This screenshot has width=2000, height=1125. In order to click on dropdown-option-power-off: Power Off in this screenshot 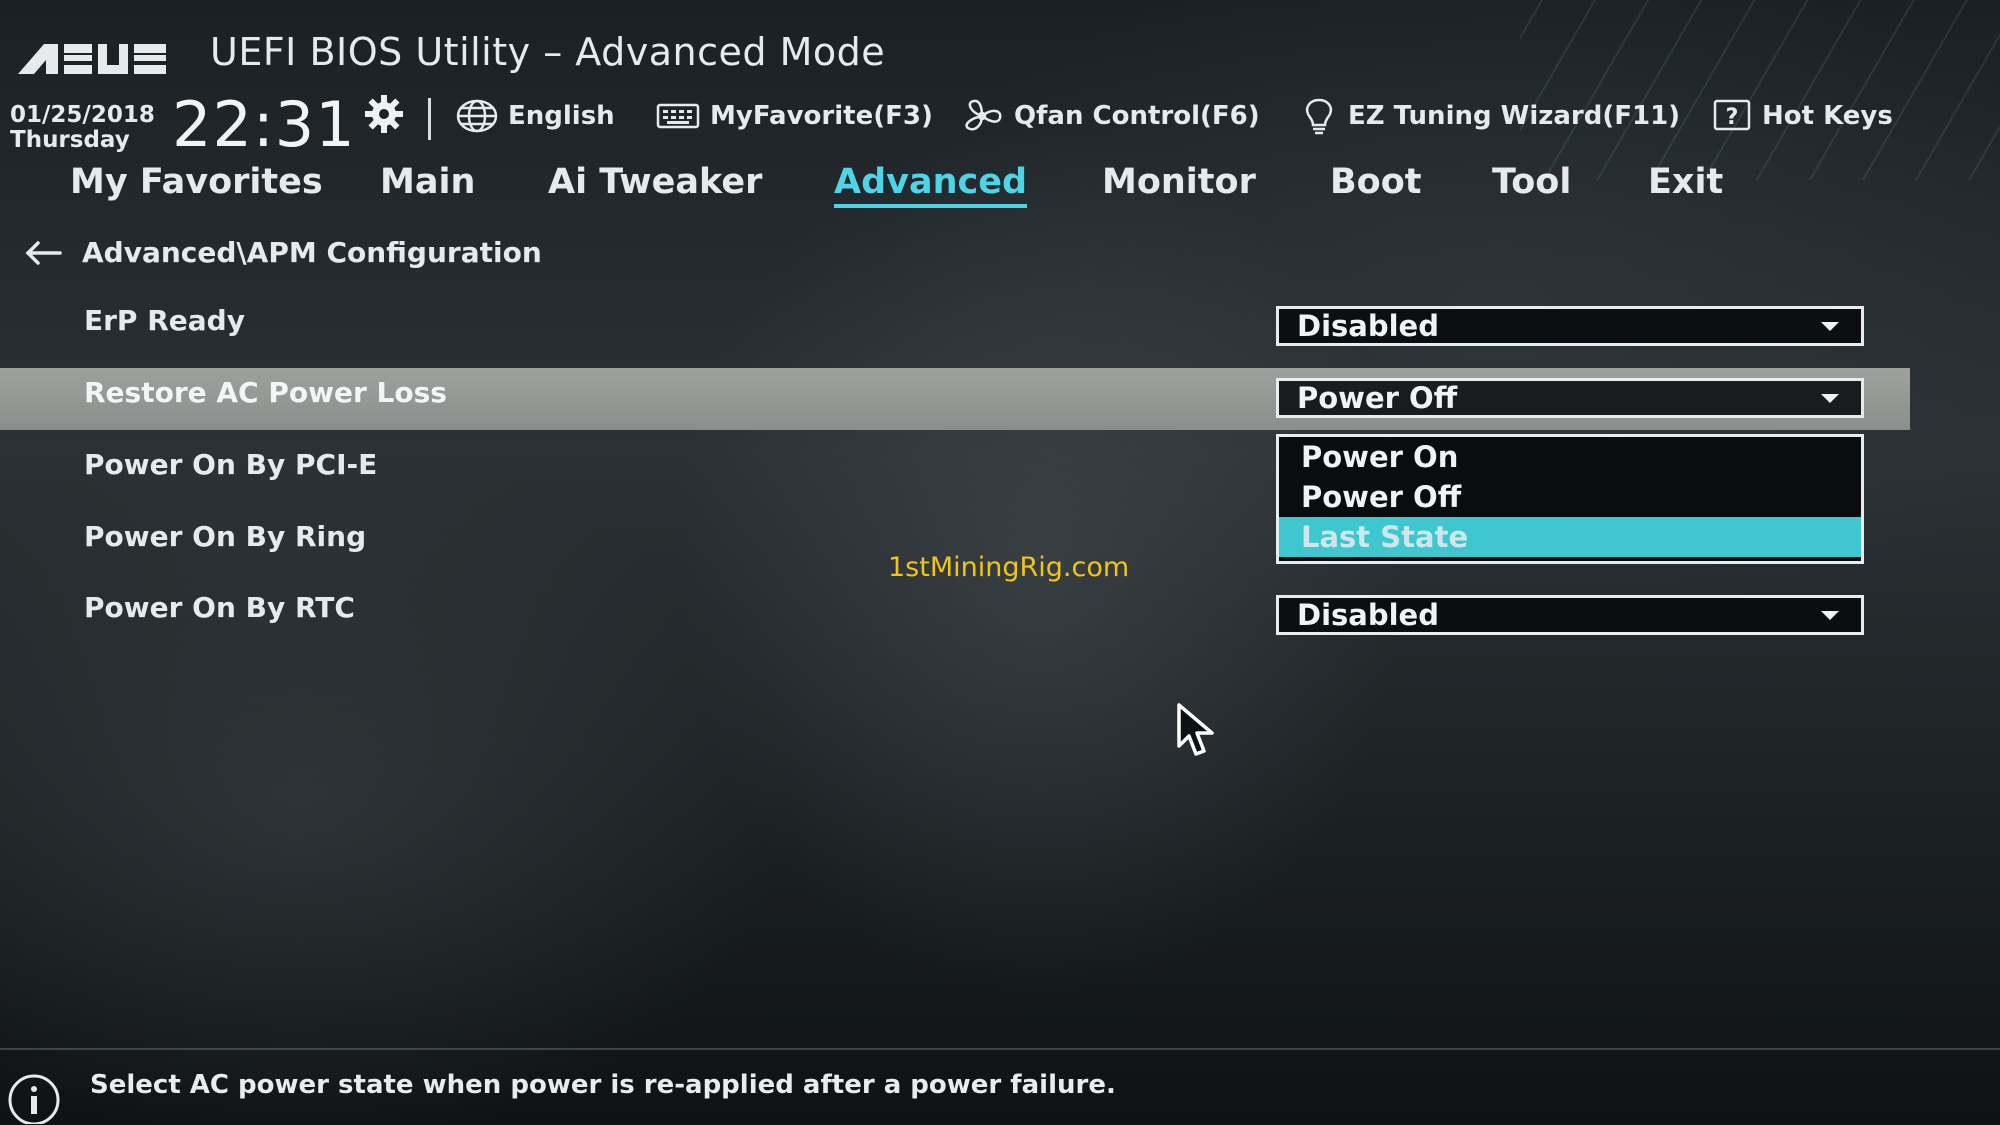, I will do `click(1570, 497)`.